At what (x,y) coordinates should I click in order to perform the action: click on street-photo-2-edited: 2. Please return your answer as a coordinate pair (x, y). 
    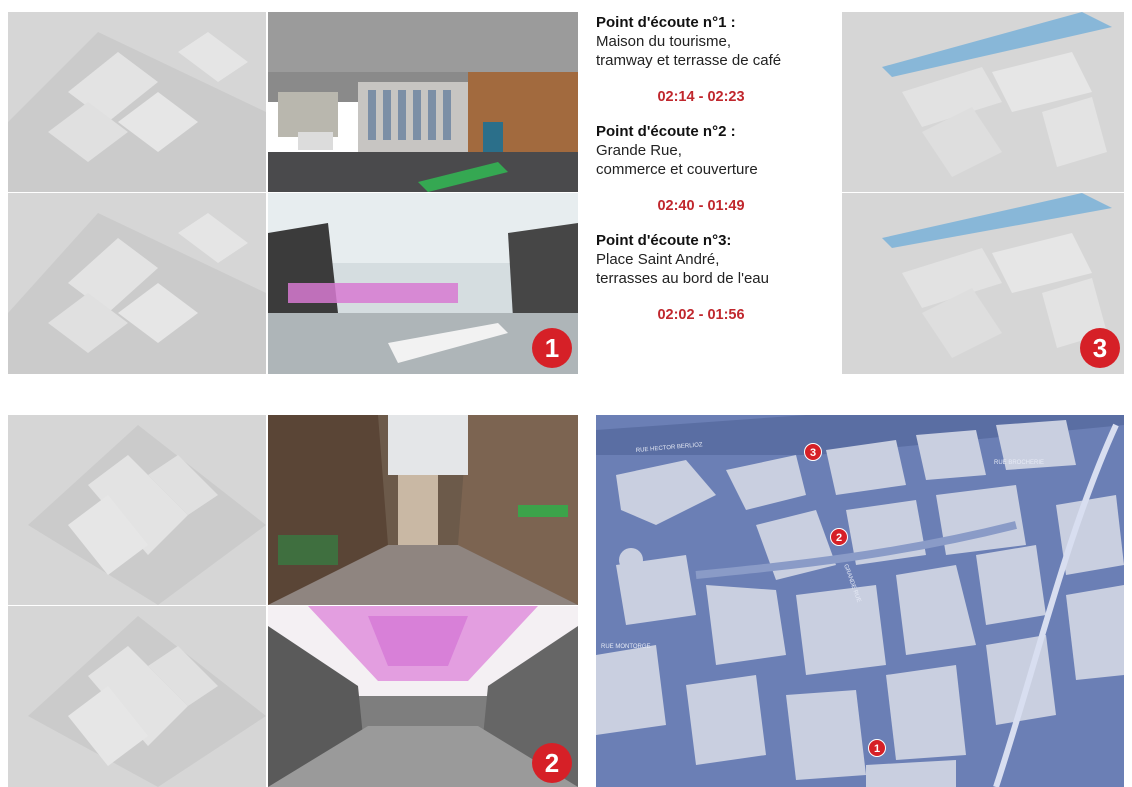
    Looking at the image, I should click on (423, 696).